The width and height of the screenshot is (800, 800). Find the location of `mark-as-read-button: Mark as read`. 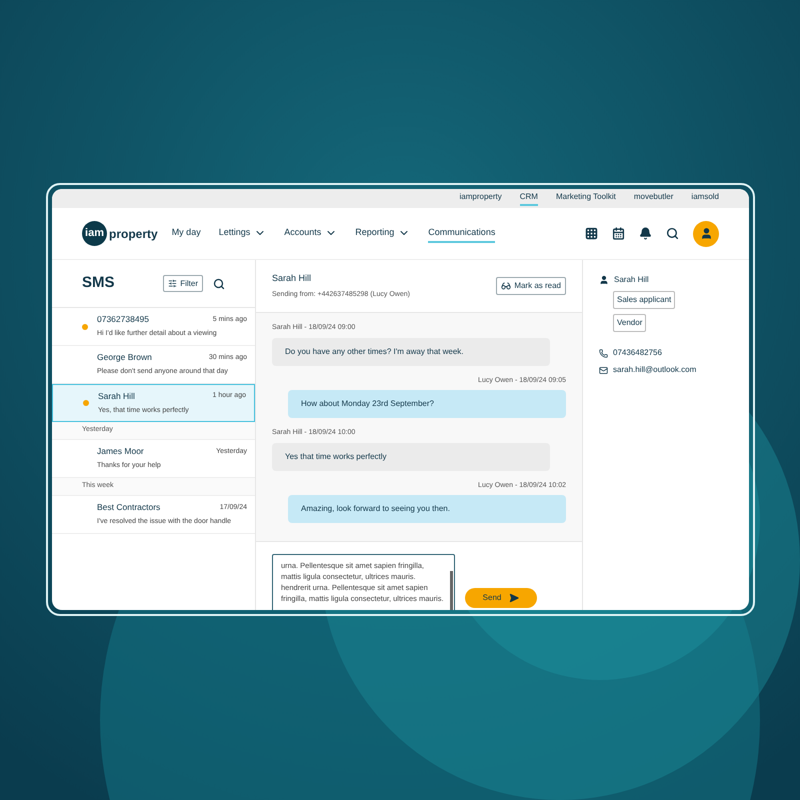

mark-as-read-button: Mark as read is located at coordinates (531, 286).